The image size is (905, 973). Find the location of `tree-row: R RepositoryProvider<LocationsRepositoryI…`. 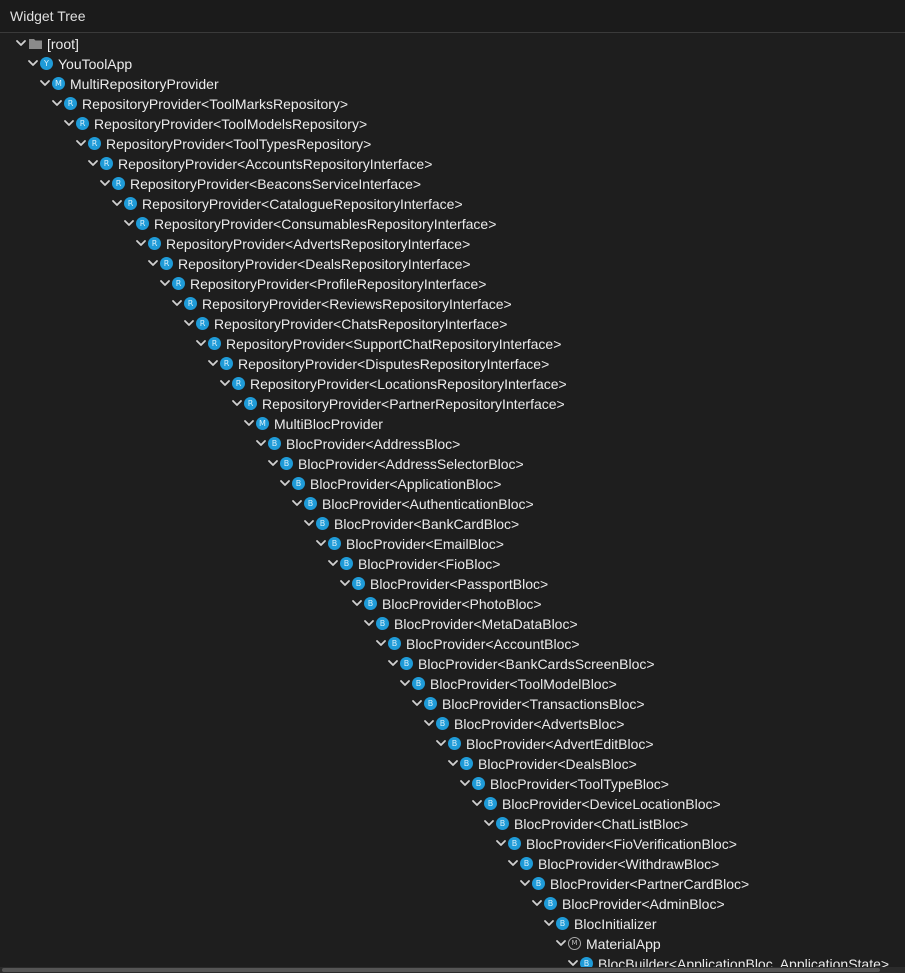

tree-row: R RepositoryProvider<LocationsRepositoryI… is located at coordinates (452, 384).